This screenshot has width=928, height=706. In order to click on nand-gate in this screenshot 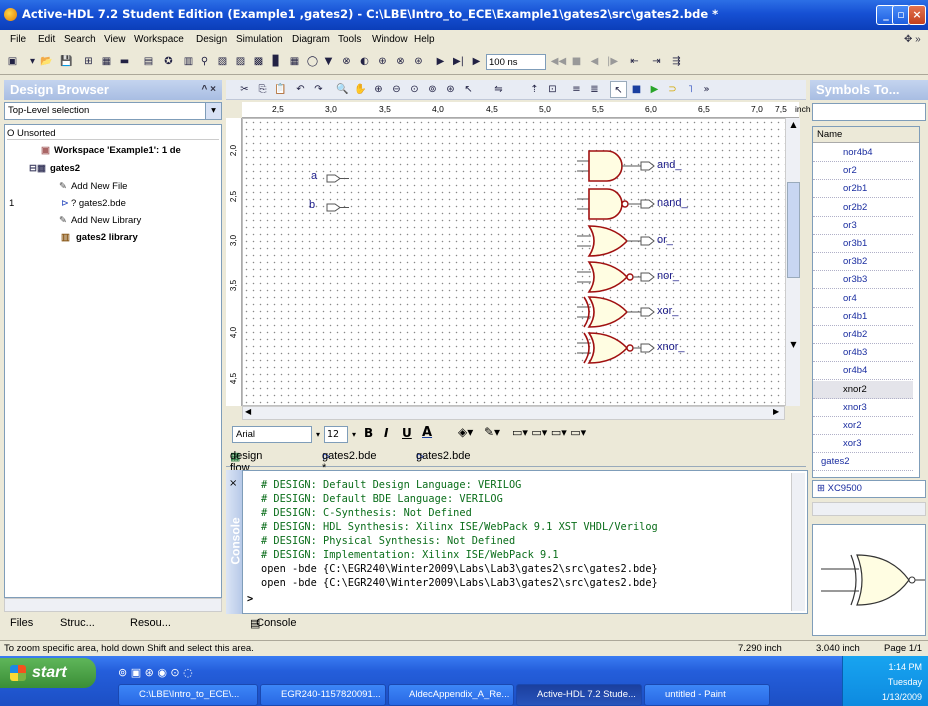, I will do `click(609, 204)`.